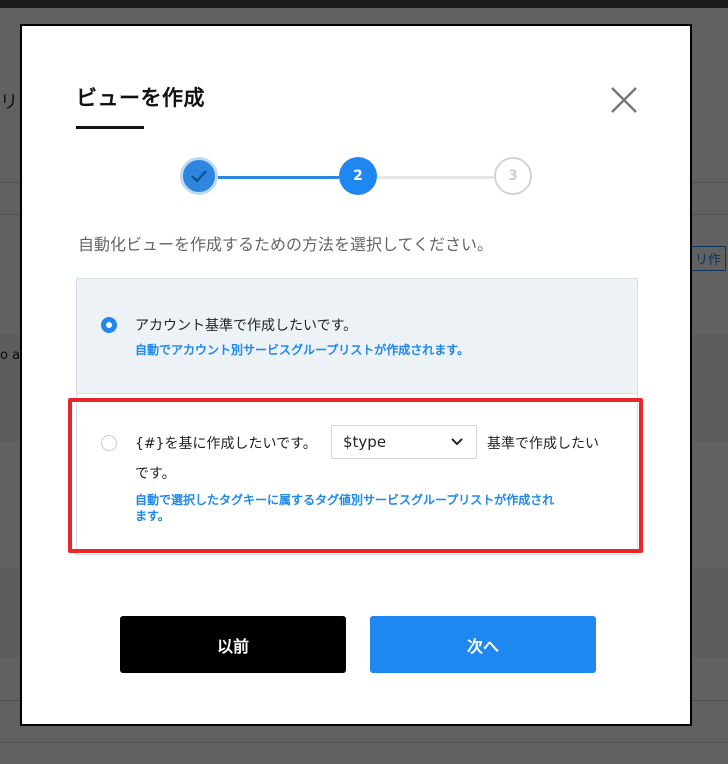 The width and height of the screenshot is (728, 764). I want to click on previous-button: 以前, so click(233, 644).